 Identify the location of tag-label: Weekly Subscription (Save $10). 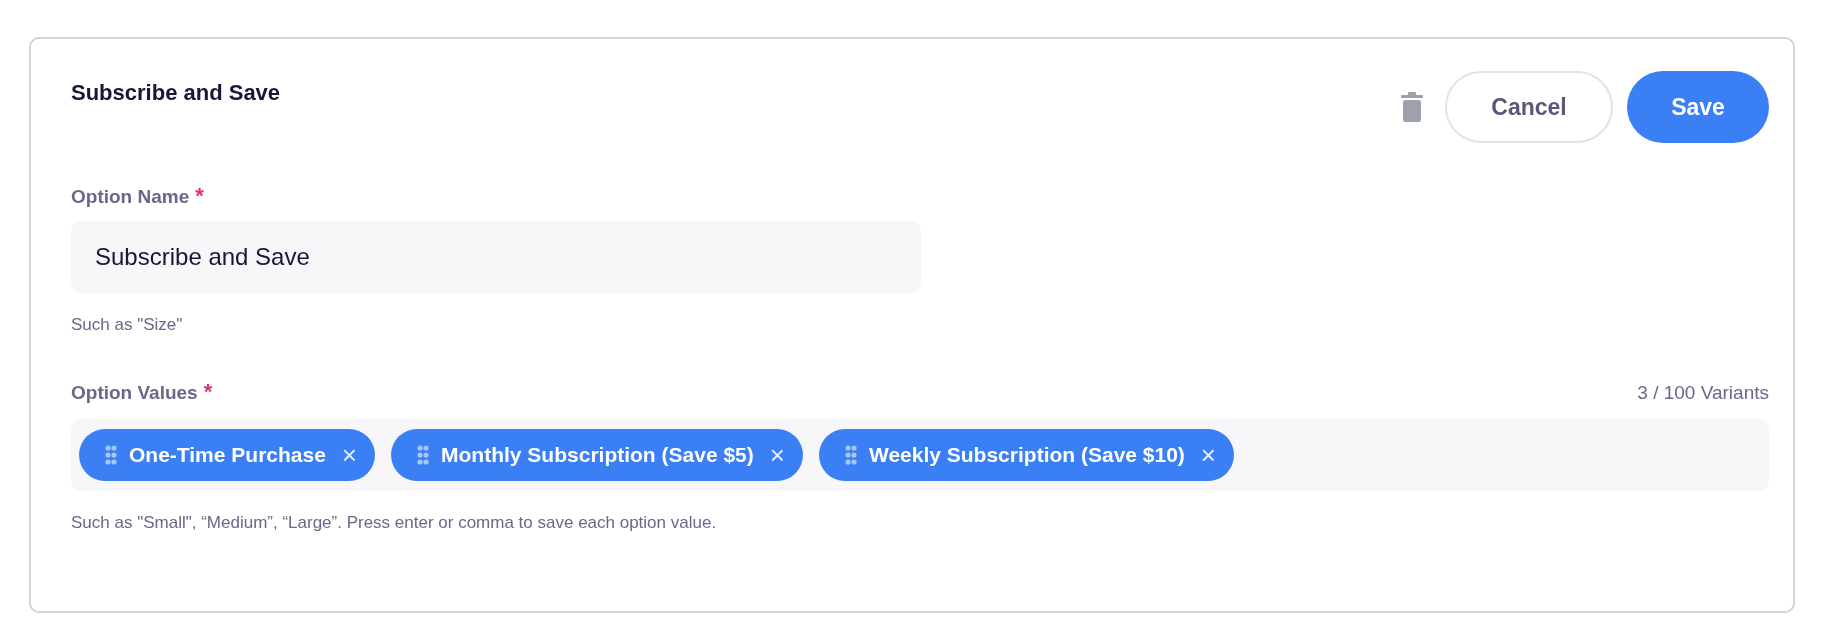
(1026, 455).